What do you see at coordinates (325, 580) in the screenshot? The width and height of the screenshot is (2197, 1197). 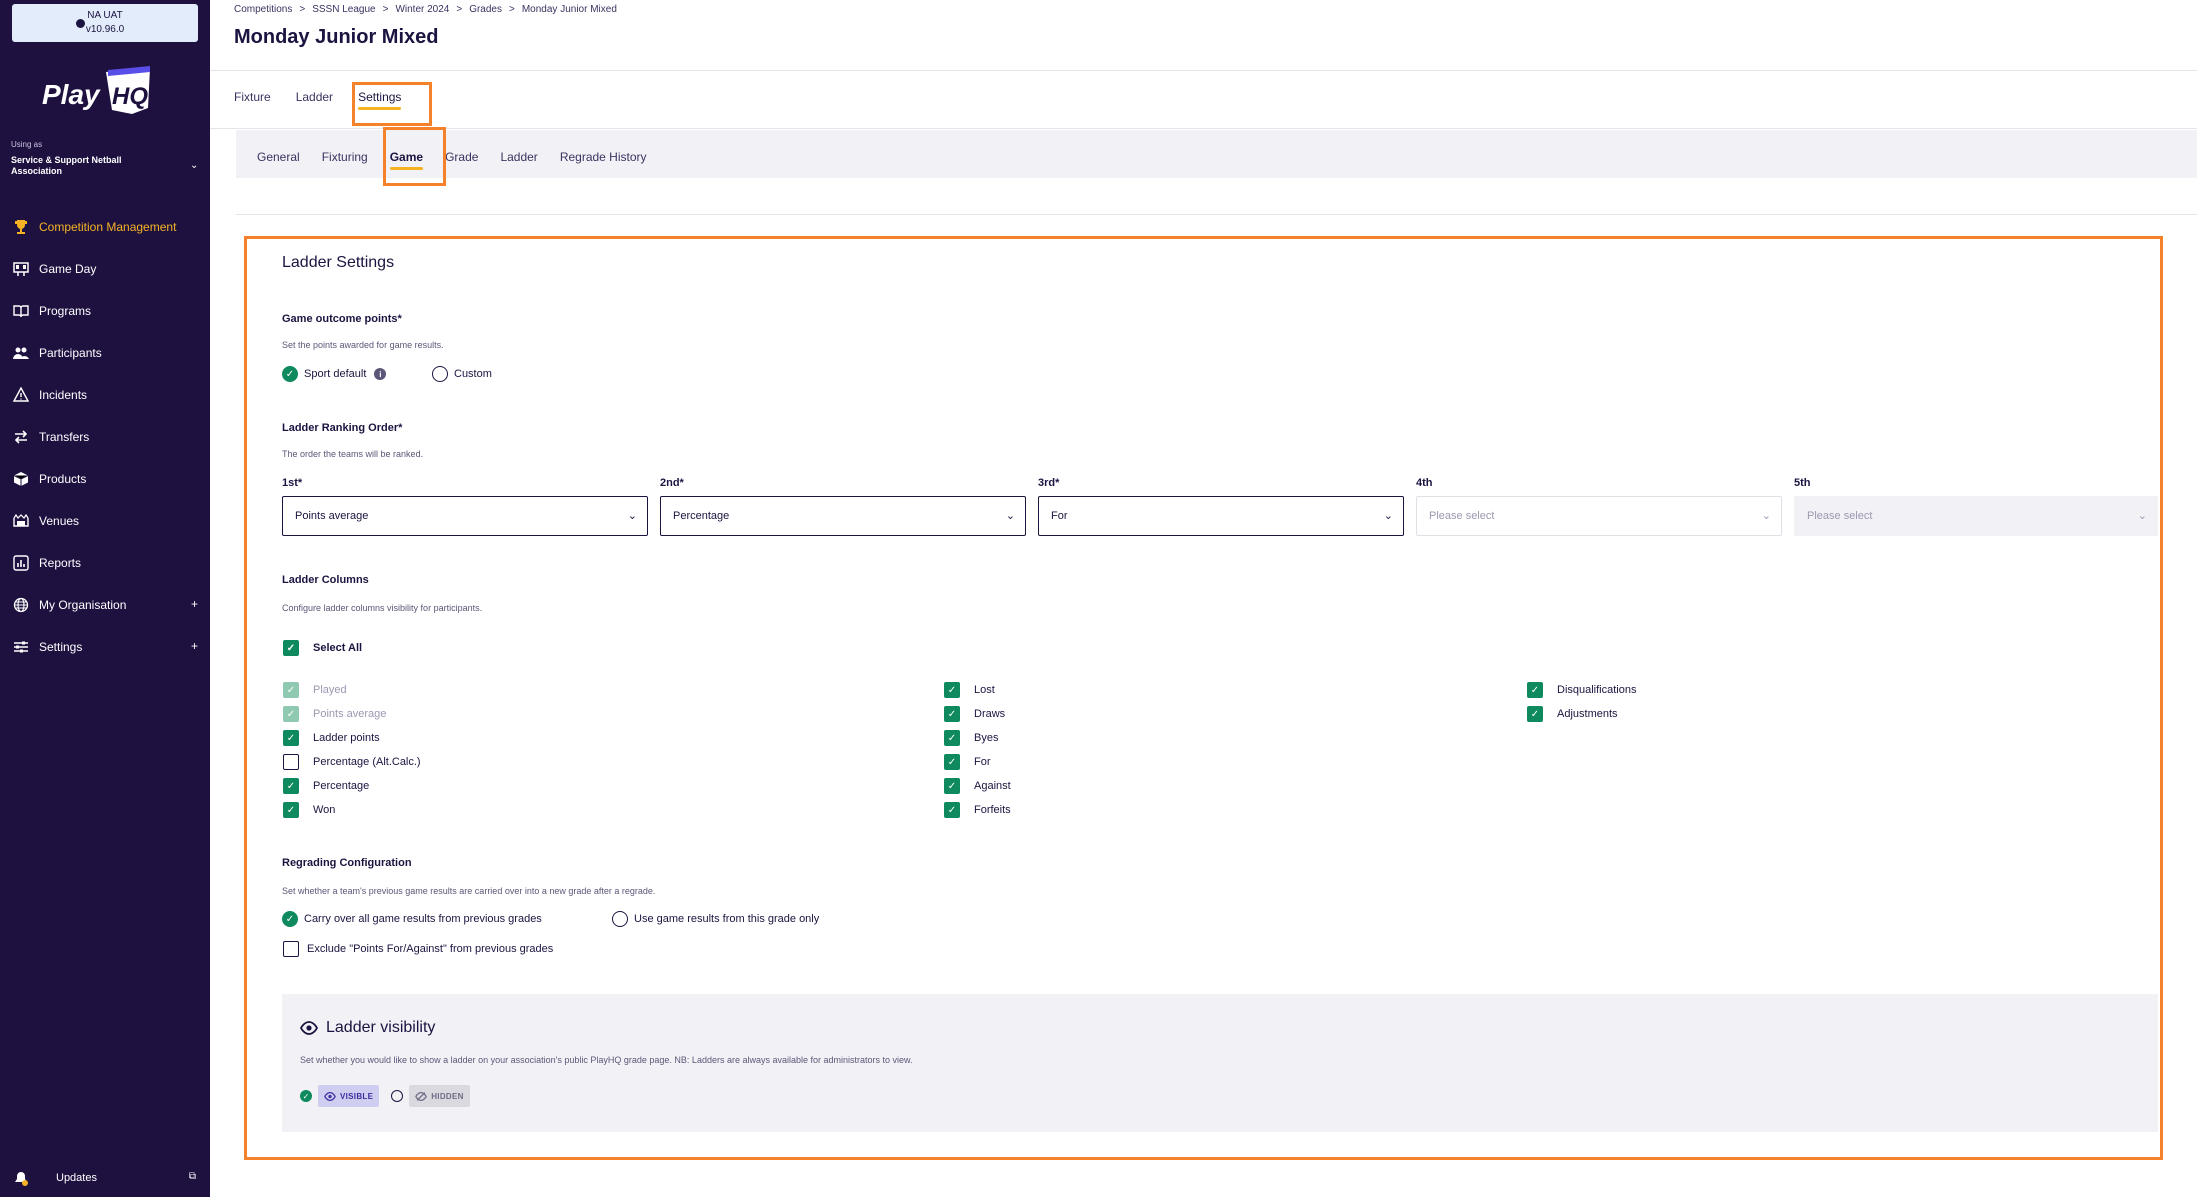 I see `ladder-columns-label: Ladder Columns` at bounding box center [325, 580].